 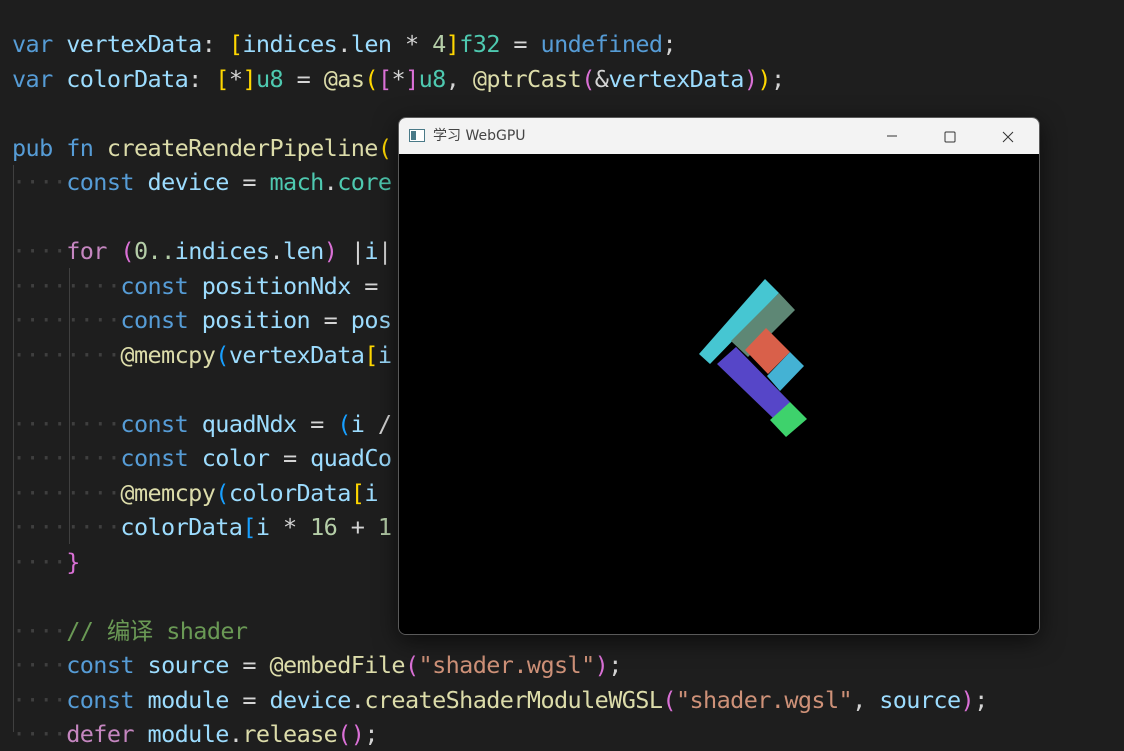 I want to click on code-token: fn, so click(x=80, y=147).